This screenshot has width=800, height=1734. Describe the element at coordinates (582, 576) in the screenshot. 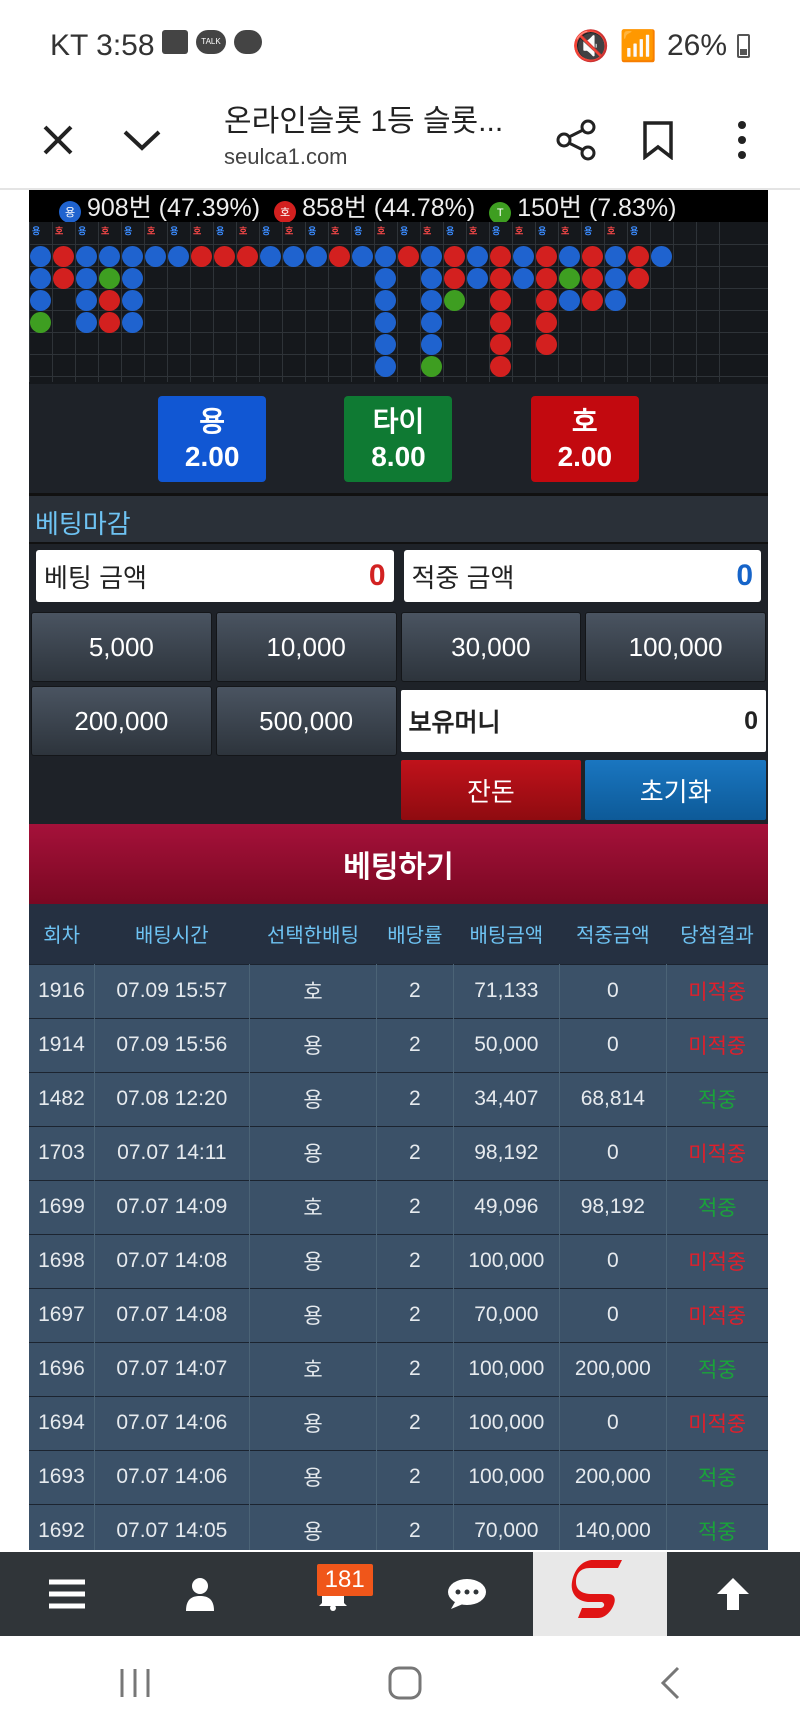

I see `hit-amount-field: 적중 금액 0` at that location.